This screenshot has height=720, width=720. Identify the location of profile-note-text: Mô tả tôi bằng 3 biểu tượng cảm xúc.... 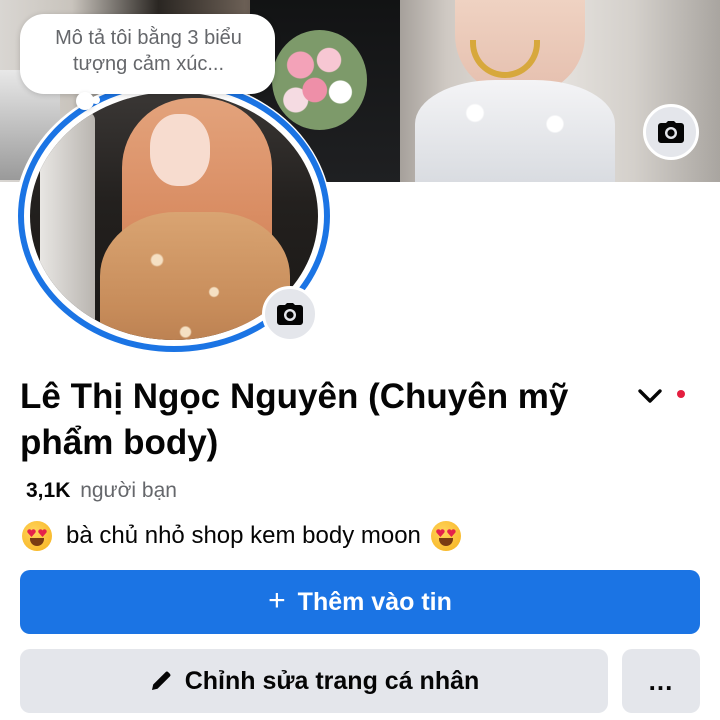
(148, 51).